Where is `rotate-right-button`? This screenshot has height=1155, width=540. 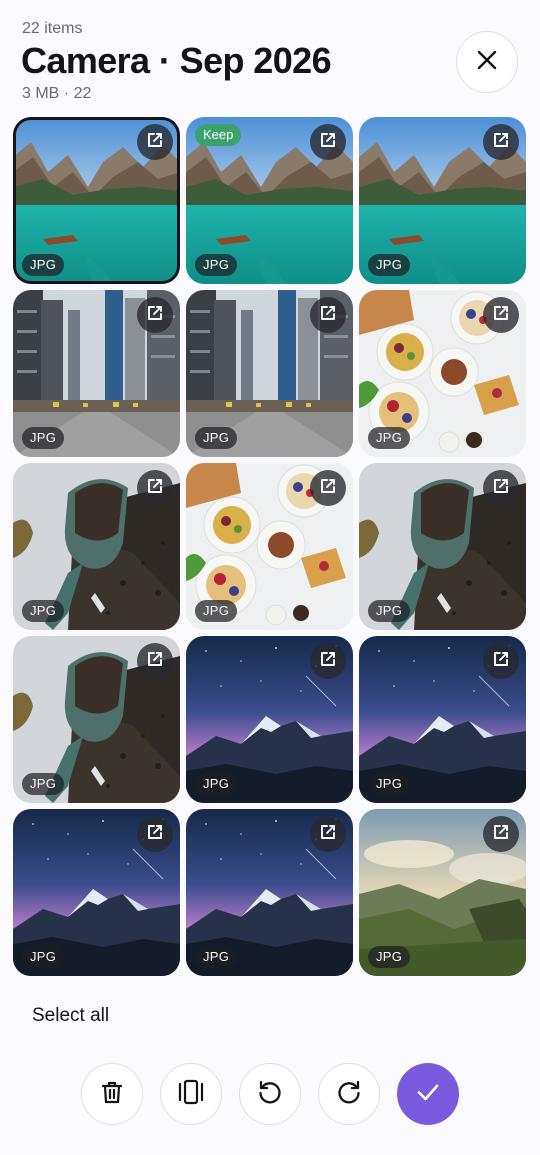
rotate-right-button is located at coordinates (349, 1094).